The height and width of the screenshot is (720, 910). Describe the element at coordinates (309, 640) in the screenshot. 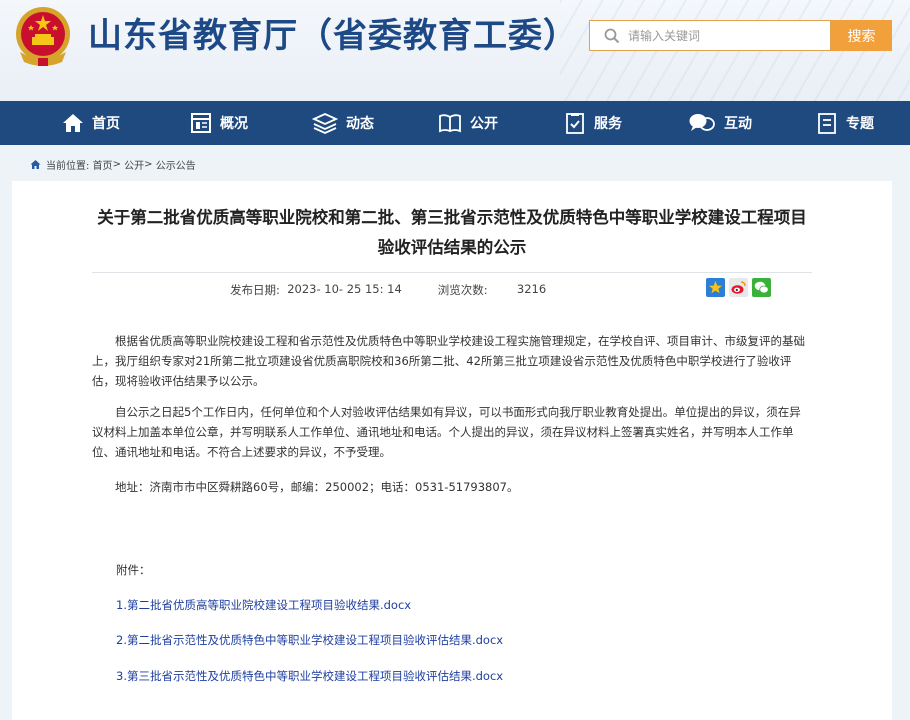

I see `attachment-link-2: 2.第二批省示范性及优质特色中等职业学校建设工程项目验收评估结果.docx` at that location.